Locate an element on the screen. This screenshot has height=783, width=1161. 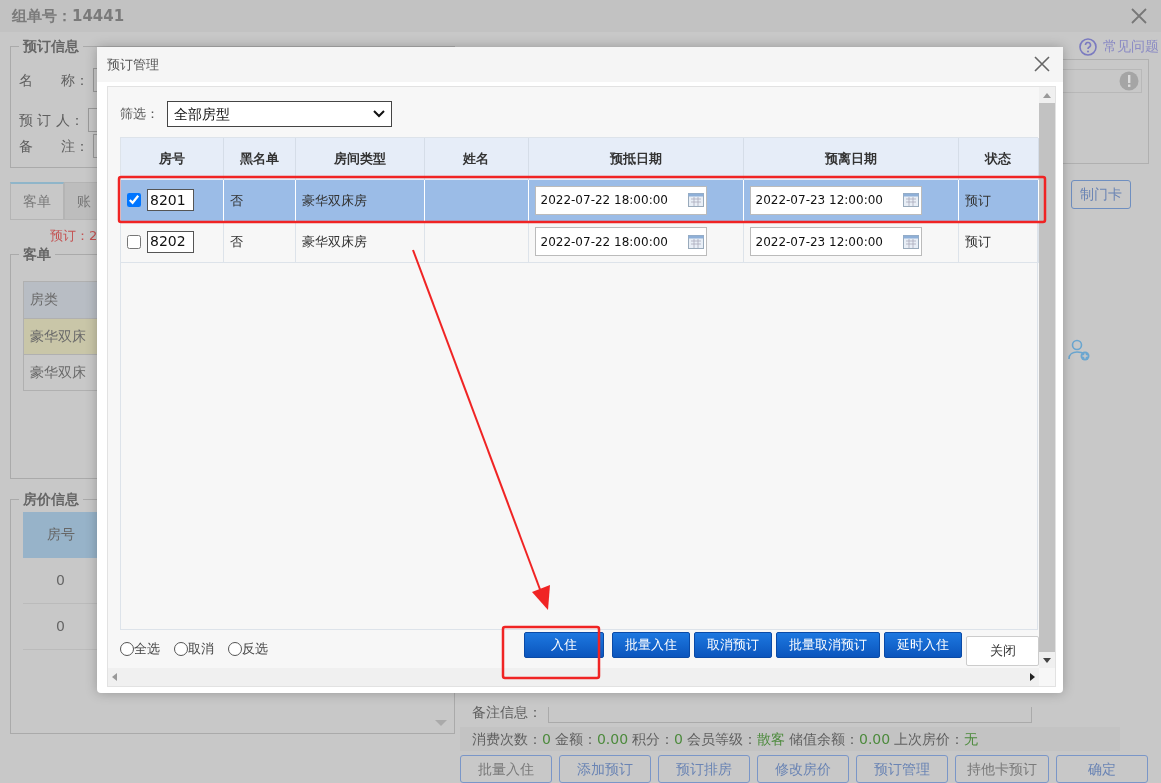
table-header: 房号 is located at coordinates (60, 534).